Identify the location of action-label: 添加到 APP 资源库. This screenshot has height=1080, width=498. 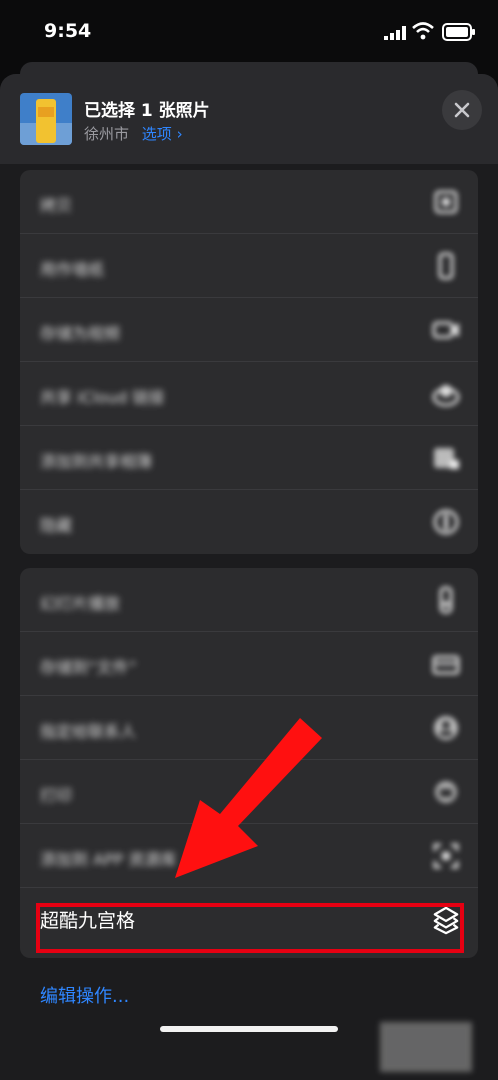
(108, 859).